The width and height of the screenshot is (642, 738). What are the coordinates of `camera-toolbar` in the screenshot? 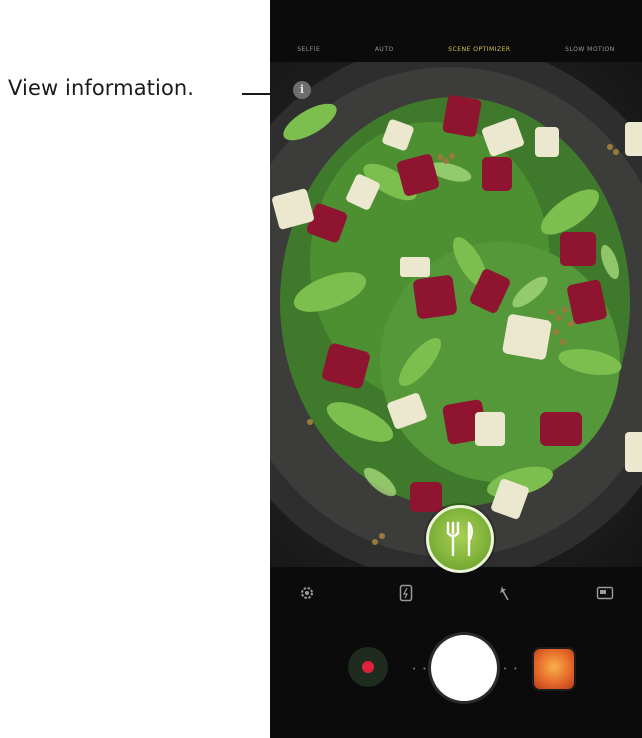 It's located at (456, 593).